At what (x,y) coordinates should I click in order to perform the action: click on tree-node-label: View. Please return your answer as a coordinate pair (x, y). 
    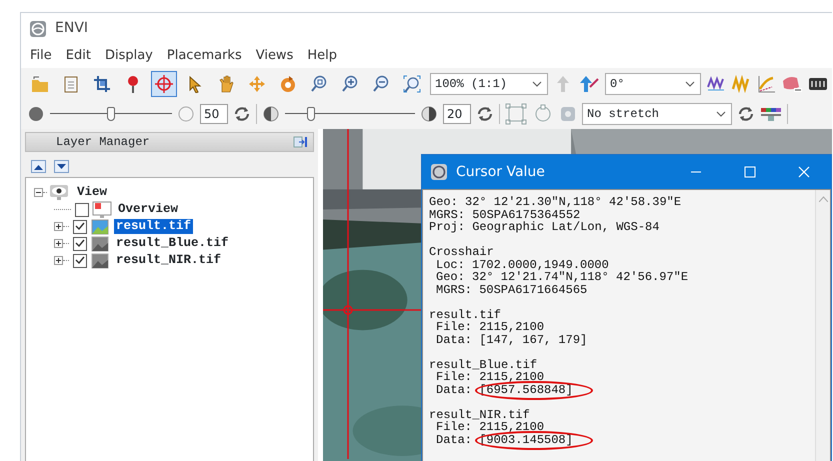
    Looking at the image, I should click on (92, 192).